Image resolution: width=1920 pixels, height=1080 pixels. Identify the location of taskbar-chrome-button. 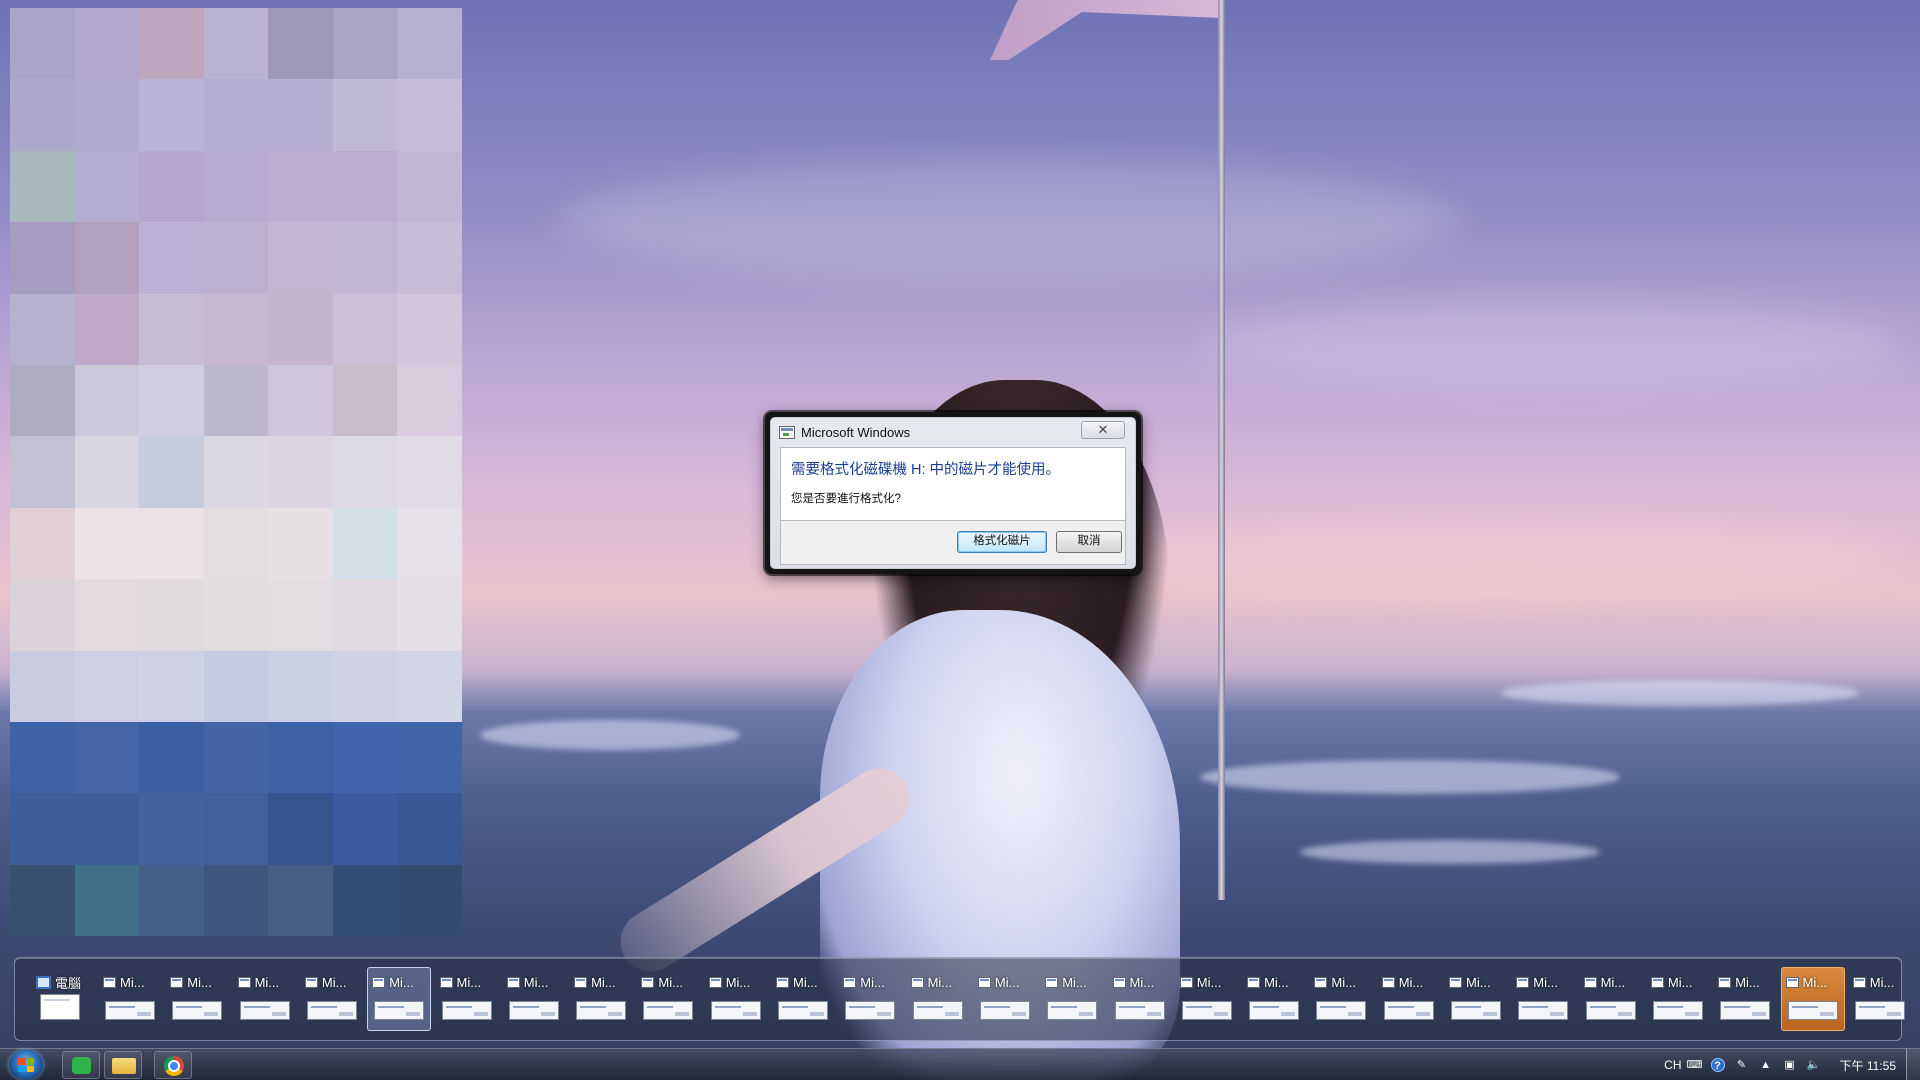
(173, 1065).